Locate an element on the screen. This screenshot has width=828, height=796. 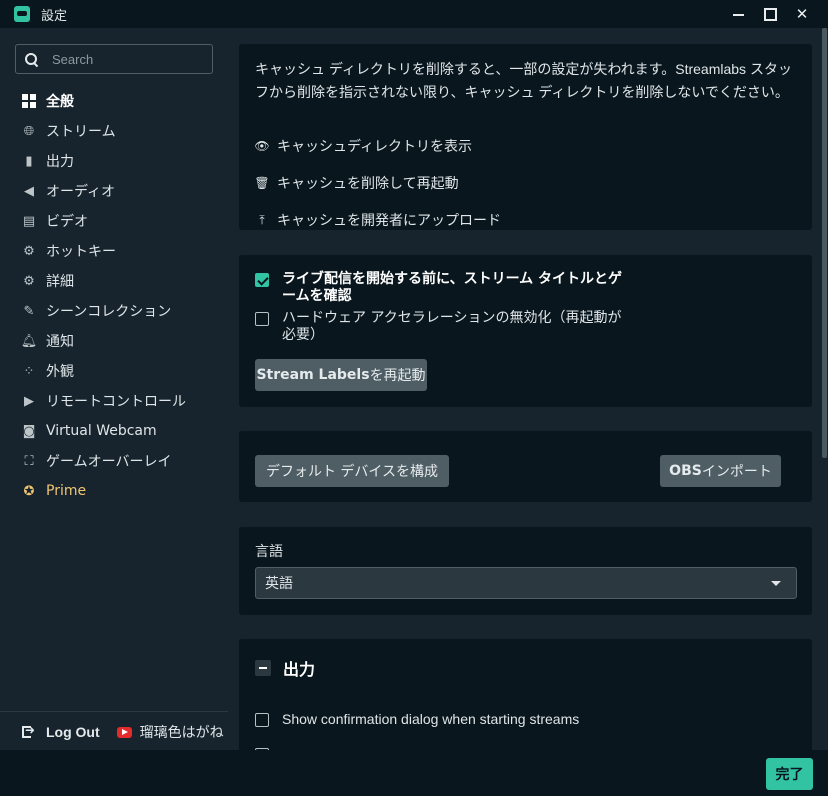
minimize-button is located at coordinates (738, 14).